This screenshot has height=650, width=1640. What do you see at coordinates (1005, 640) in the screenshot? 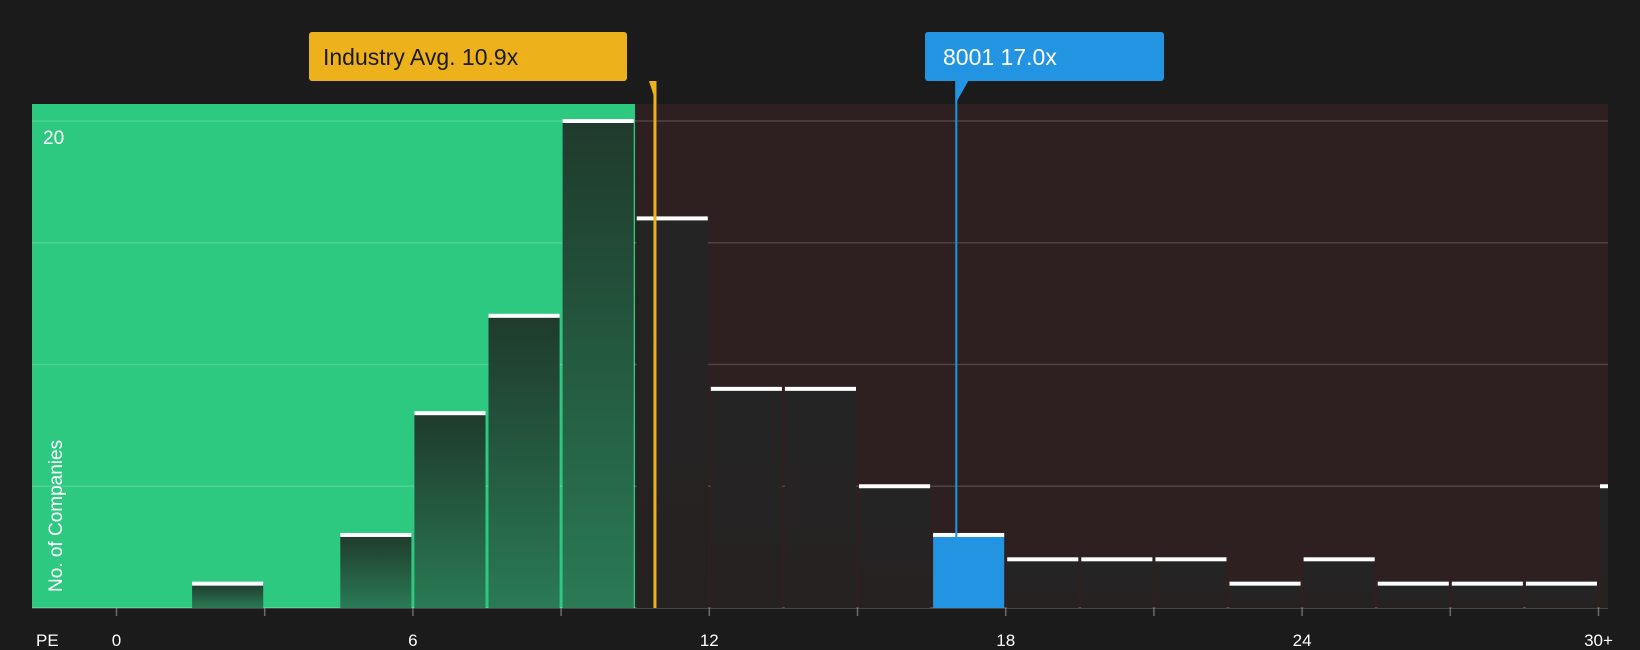
I see `x-tick-label: 18` at bounding box center [1005, 640].